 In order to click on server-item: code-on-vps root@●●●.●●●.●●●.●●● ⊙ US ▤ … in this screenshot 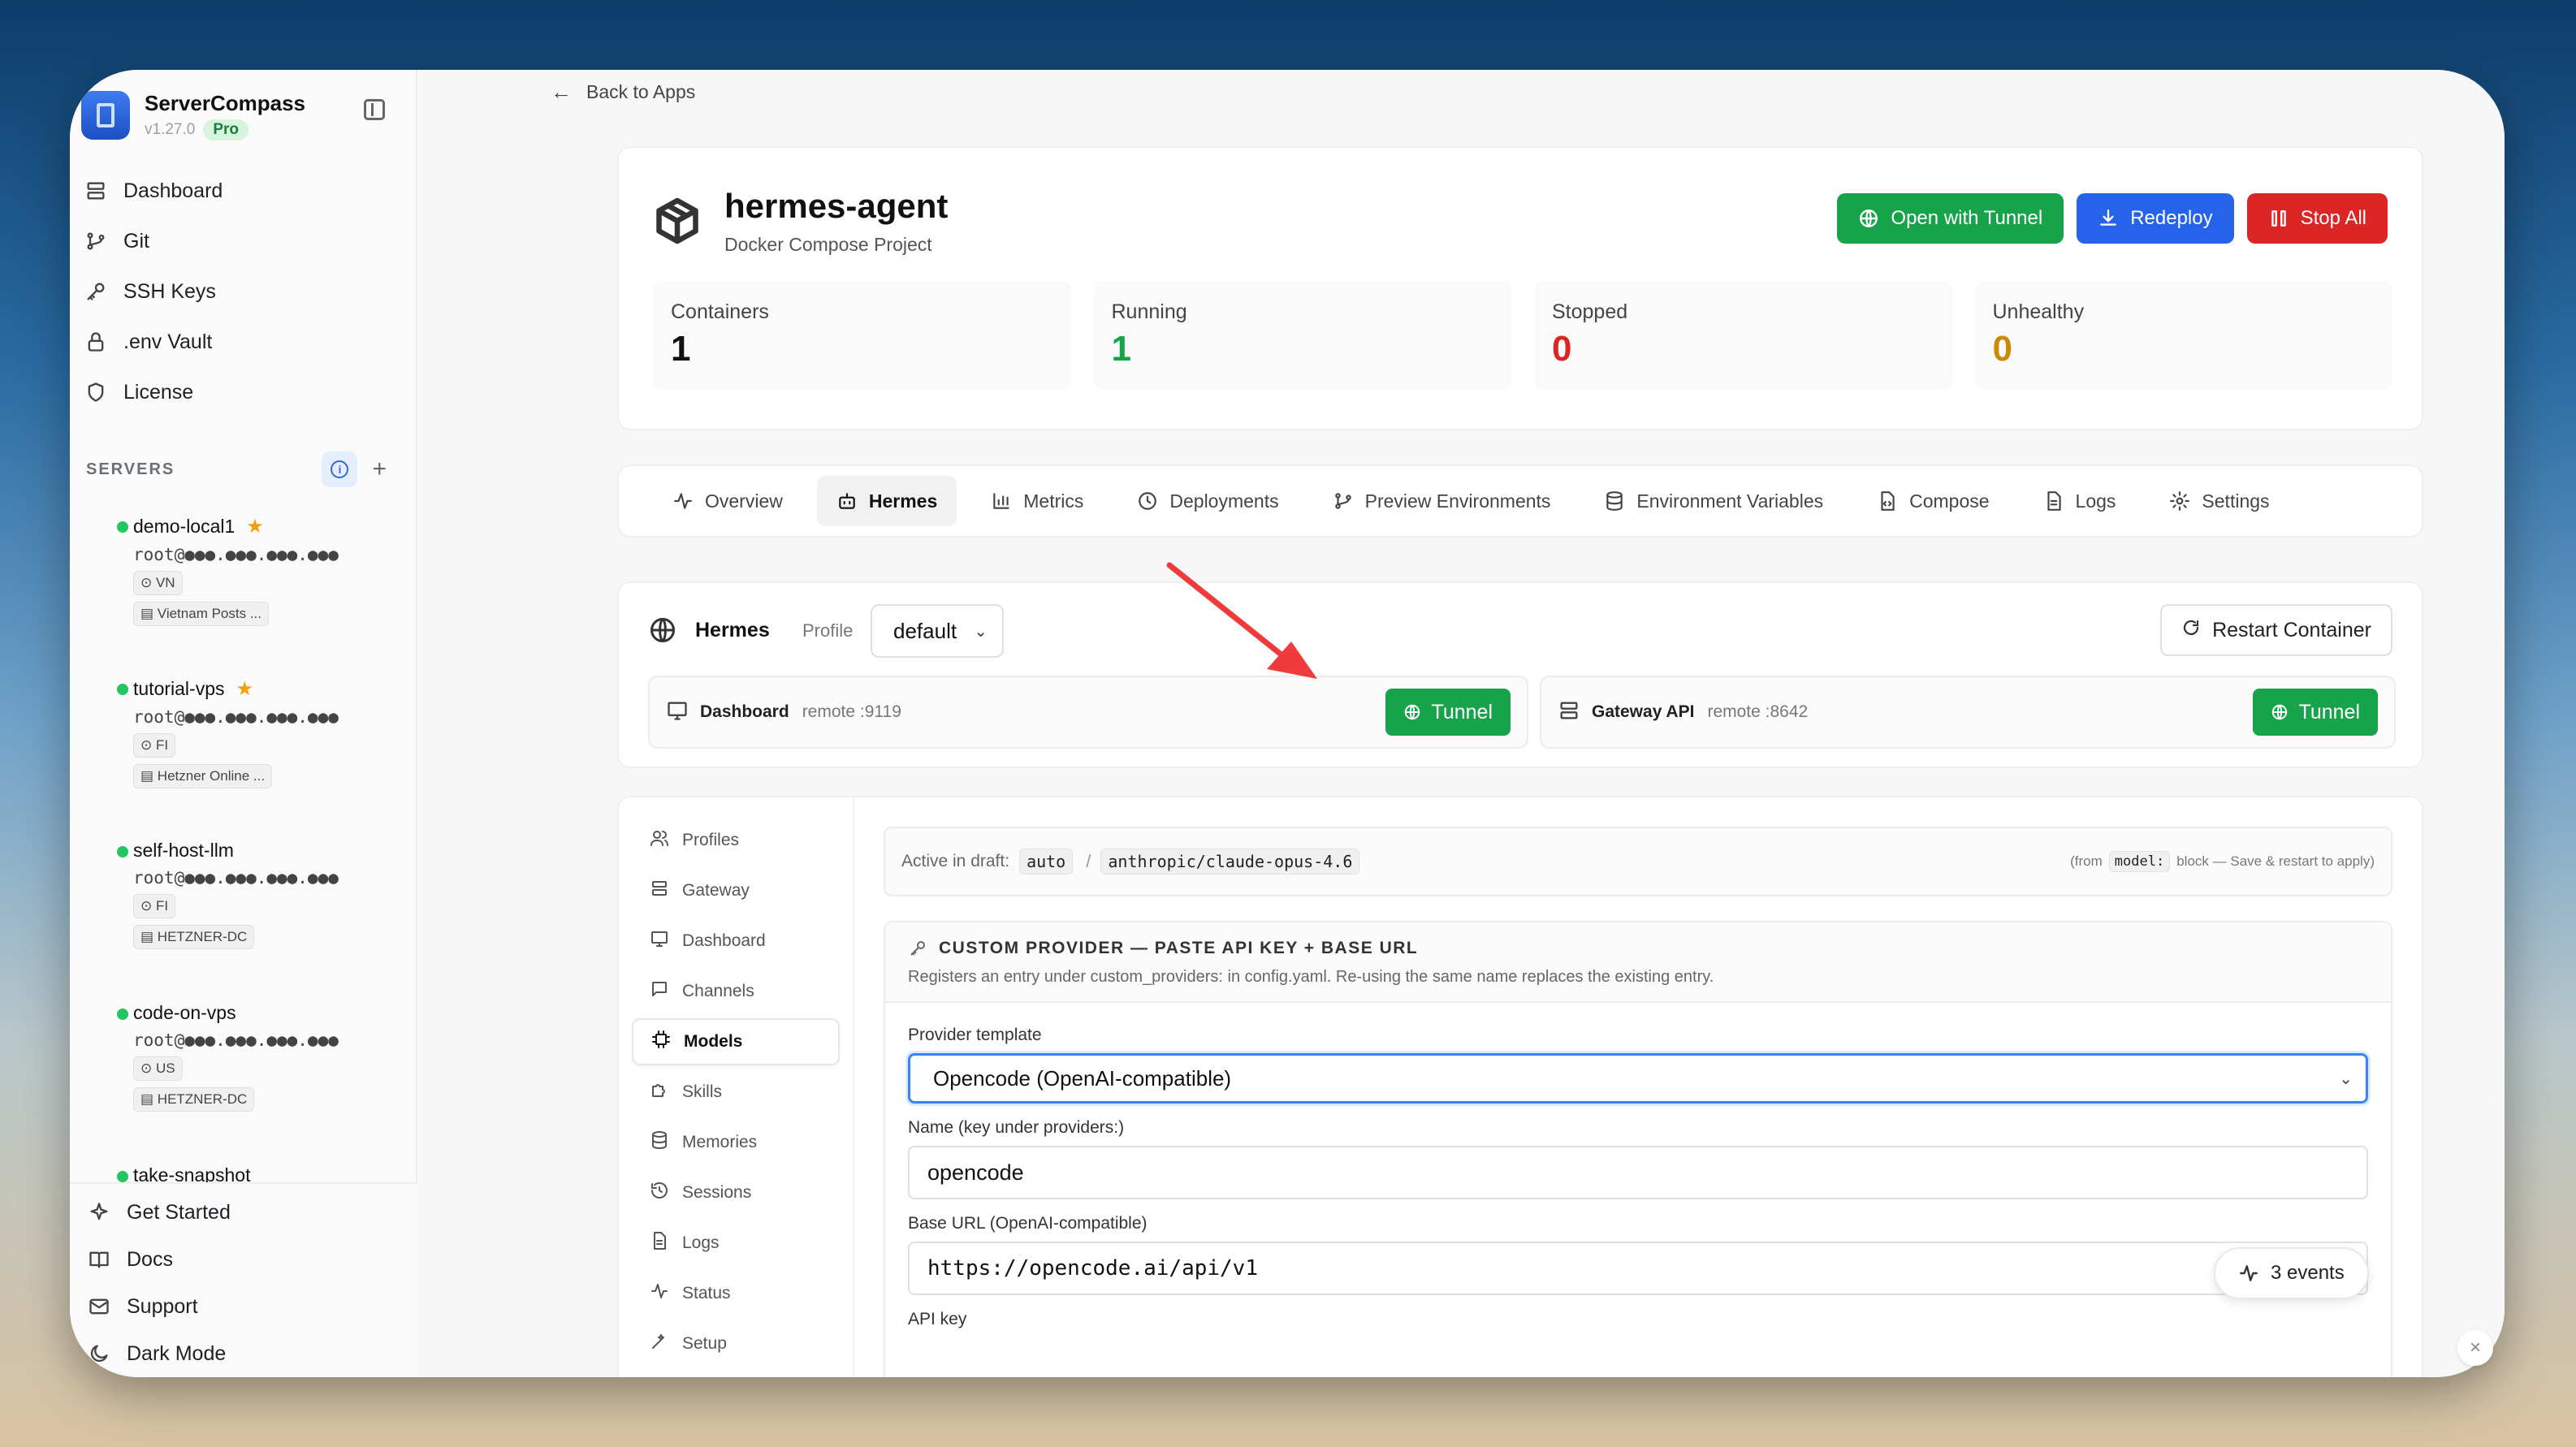, I will do `click(247, 1057)`.